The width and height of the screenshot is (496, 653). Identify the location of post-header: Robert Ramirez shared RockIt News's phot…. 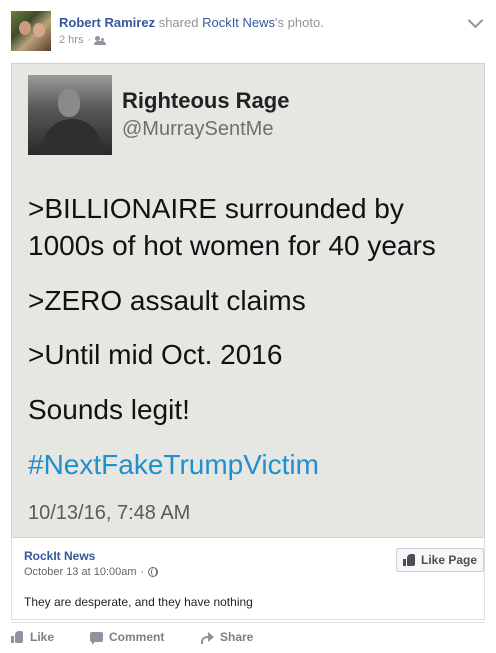
(248, 32).